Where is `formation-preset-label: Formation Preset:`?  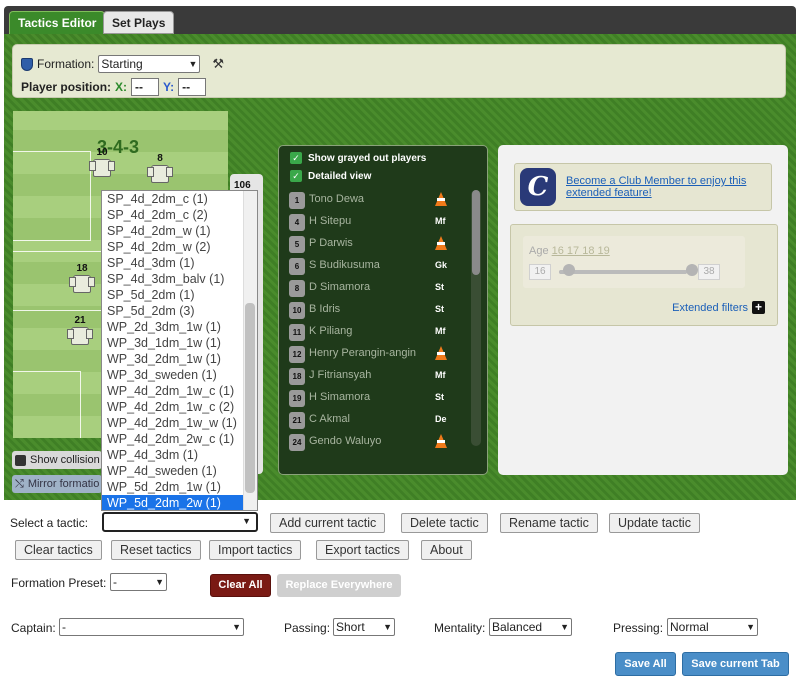 formation-preset-label: Formation Preset: is located at coordinates (59, 583).